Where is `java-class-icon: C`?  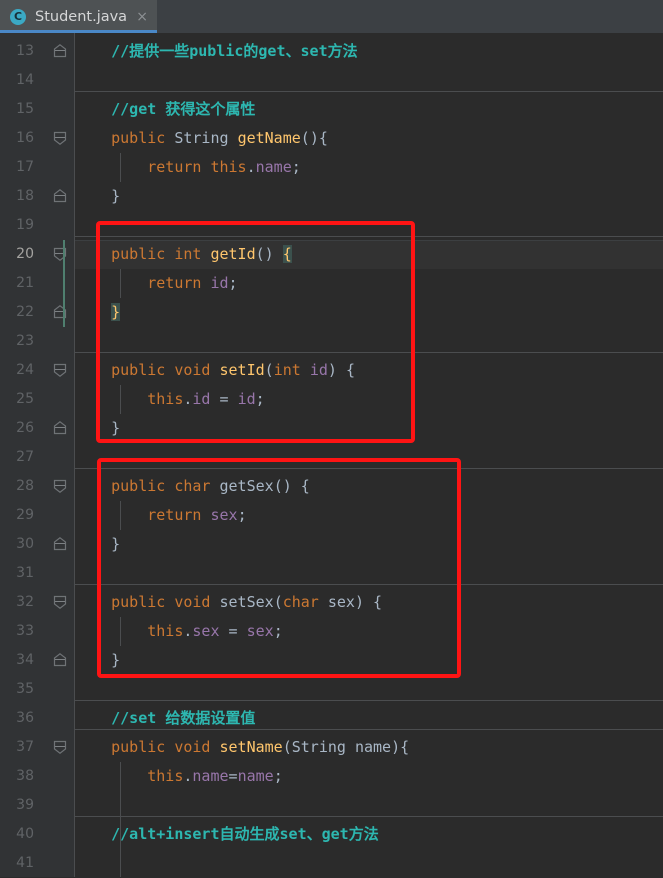 java-class-icon: C is located at coordinates (18, 16).